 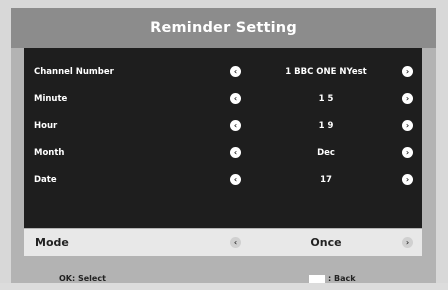 I want to click on ok-select-hint: OK: Select, so click(x=82, y=278).